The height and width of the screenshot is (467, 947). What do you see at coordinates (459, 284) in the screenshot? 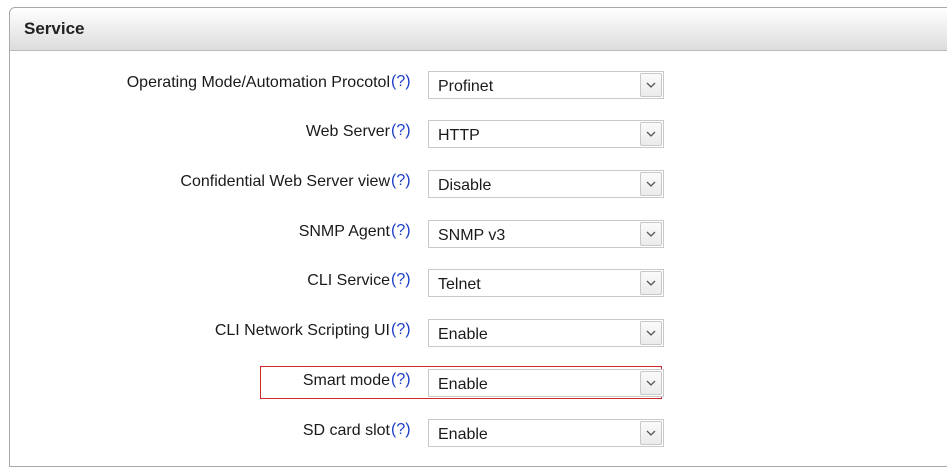
I see `select-value: Telnet` at bounding box center [459, 284].